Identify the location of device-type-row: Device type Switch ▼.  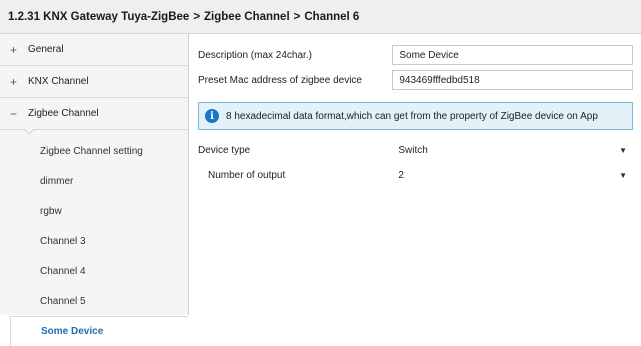
(415, 150).